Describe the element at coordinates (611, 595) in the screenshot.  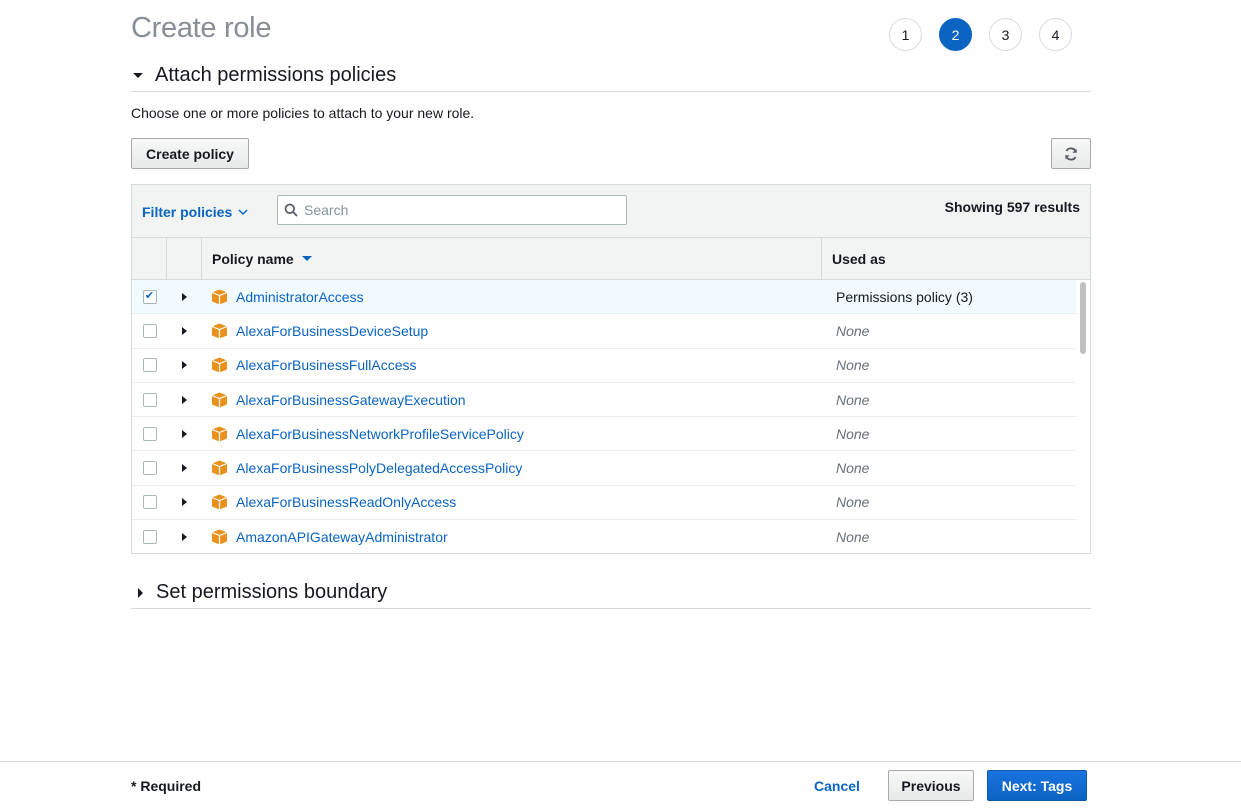
I see `boundary-section-header: Set permissions boundary` at that location.